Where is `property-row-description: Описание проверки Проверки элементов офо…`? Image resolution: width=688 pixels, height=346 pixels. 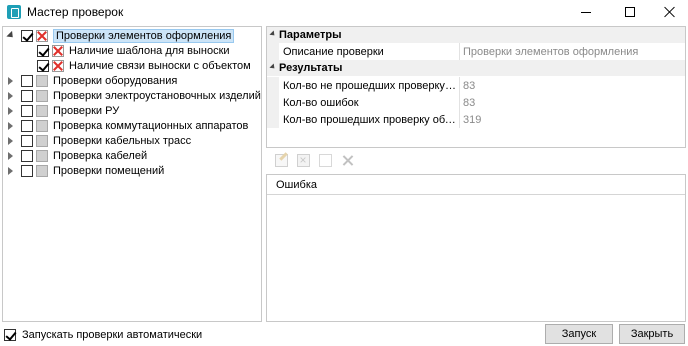 property-row-description: Описание проверки Проверки элементов офо… is located at coordinates (476, 51).